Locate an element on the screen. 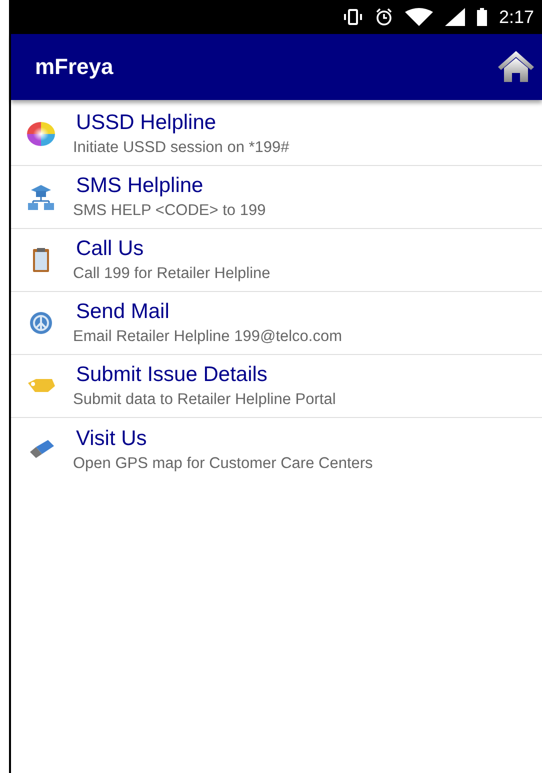 The image size is (542, 773). item-title: Send Mail is located at coordinates (122, 312).